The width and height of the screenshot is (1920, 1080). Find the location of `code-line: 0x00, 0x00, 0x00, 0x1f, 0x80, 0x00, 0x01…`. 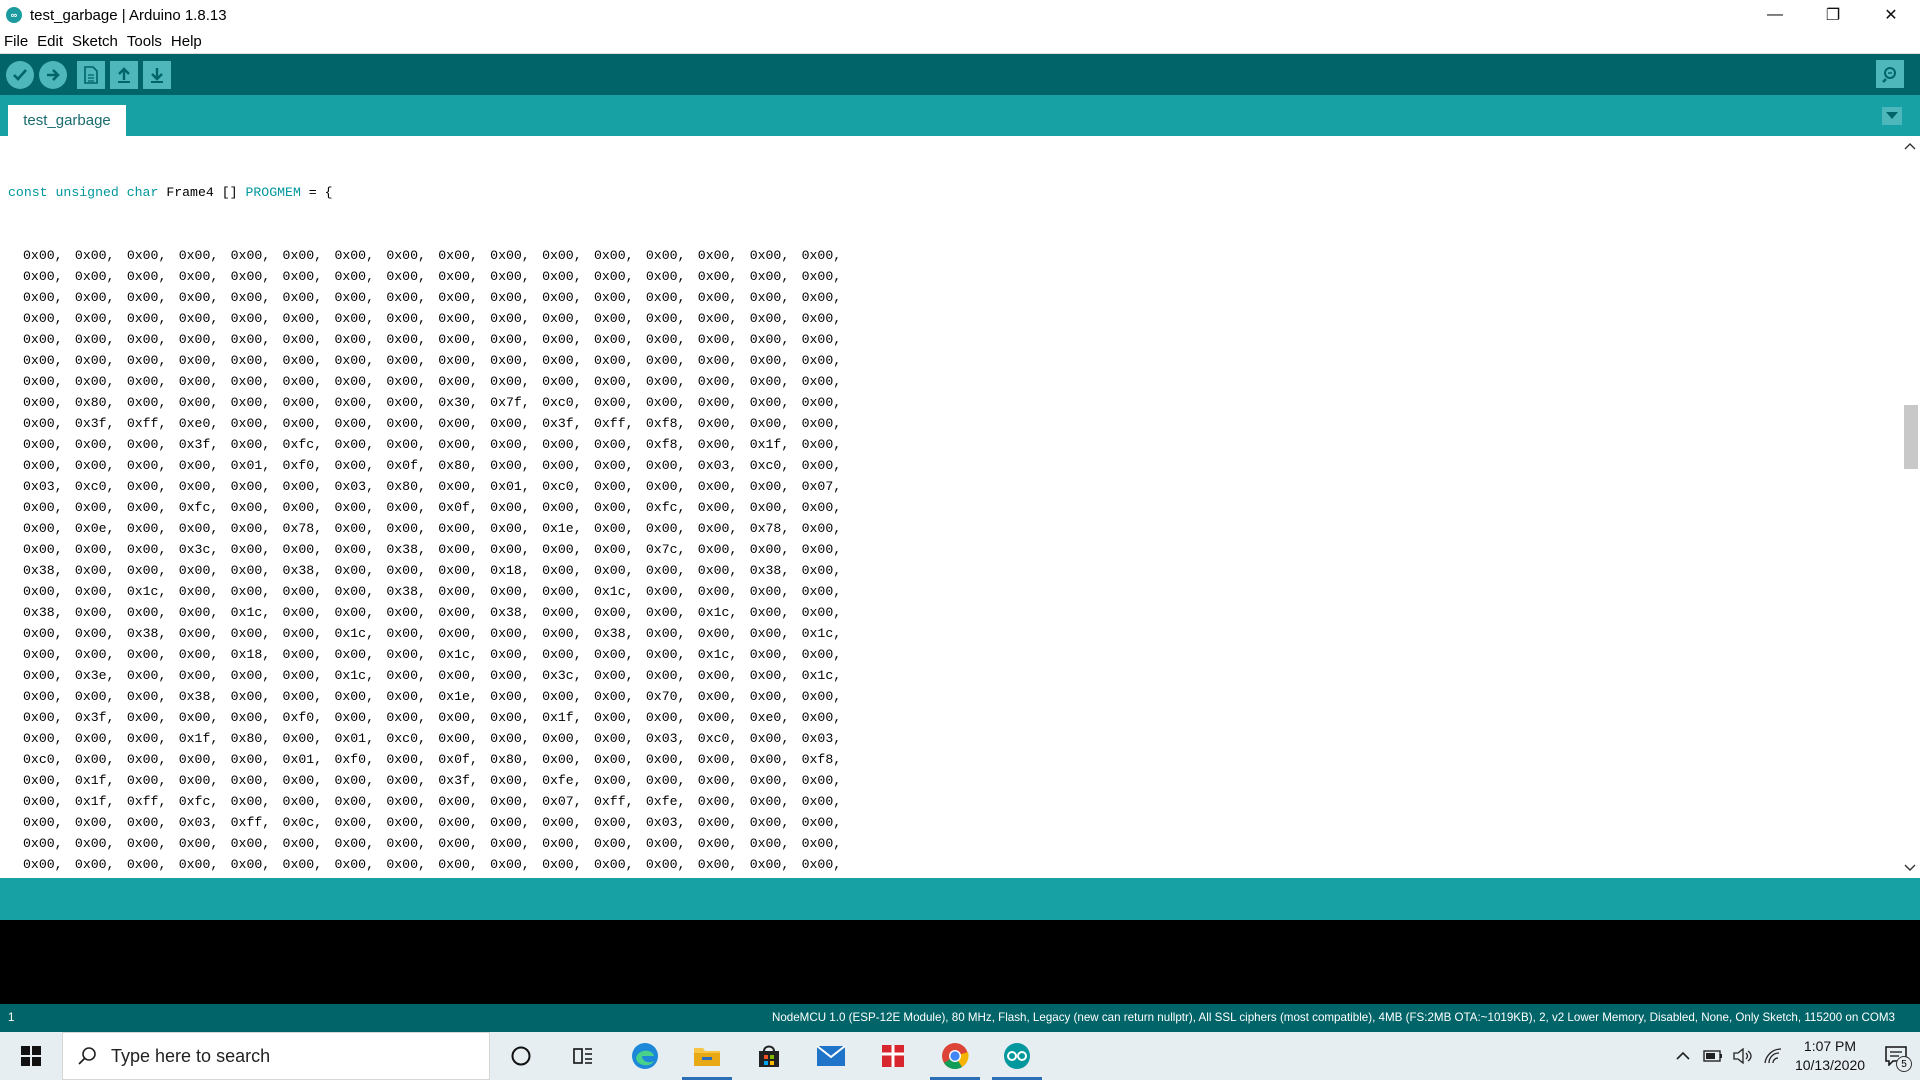

code-line: 0x00, 0x00, 0x00, 0x1f, 0x80, 0x00, 0x01… is located at coordinates (424, 738).